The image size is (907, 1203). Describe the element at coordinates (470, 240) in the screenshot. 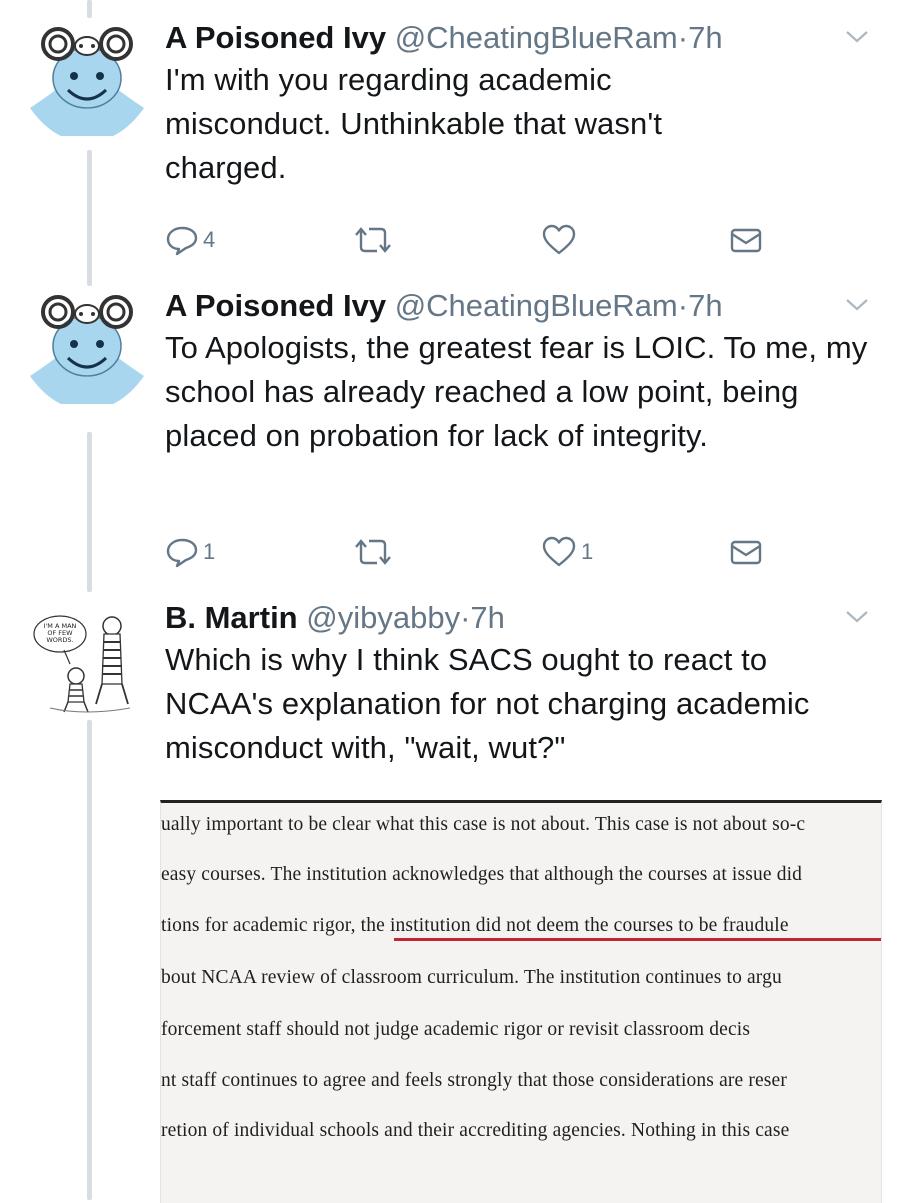

I see `tweet-actions: 4` at that location.